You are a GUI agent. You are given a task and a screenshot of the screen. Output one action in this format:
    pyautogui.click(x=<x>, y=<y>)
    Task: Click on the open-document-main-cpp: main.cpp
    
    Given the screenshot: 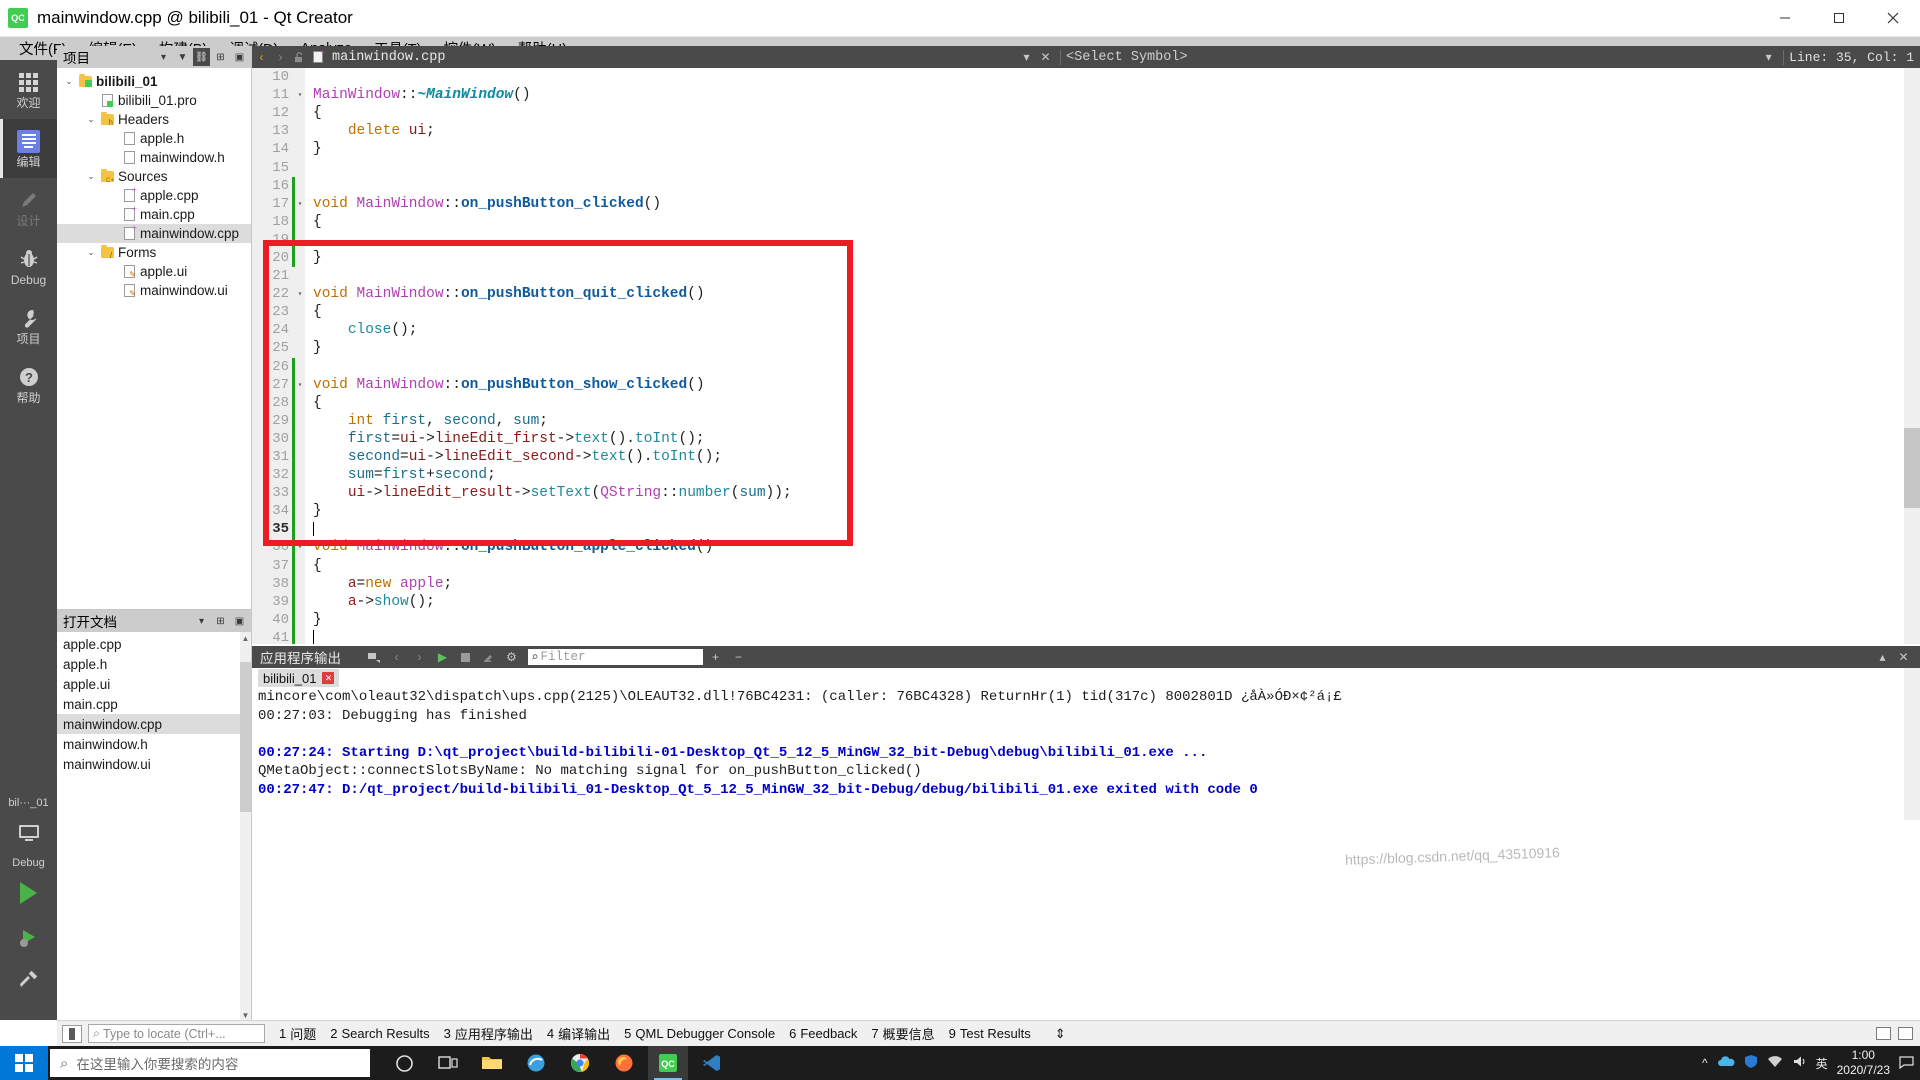 What is the action you would take?
    pyautogui.click(x=154, y=704)
    